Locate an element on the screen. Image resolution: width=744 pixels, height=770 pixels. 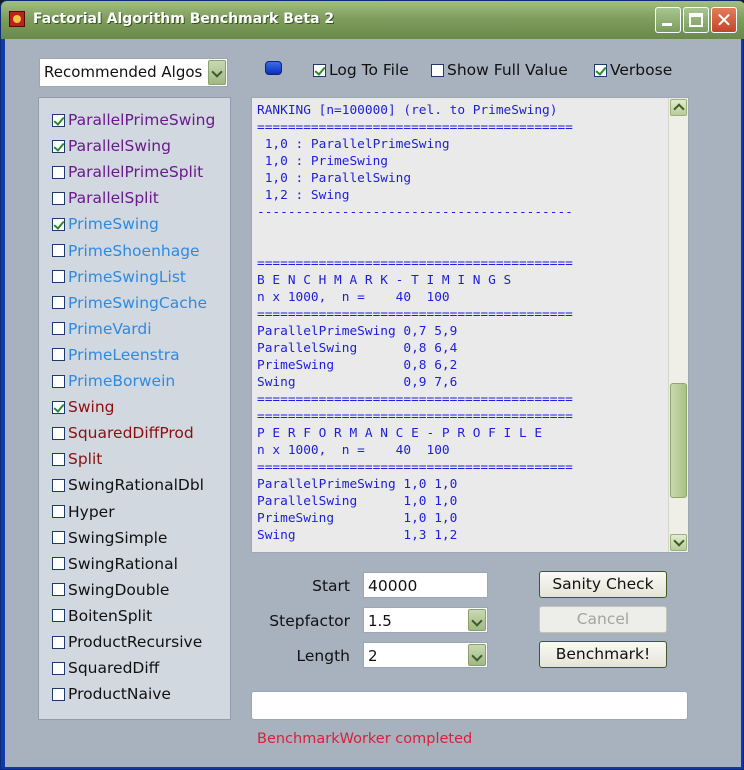
algorithm-checkbox: BoitenSplit is located at coordinates (102, 616).